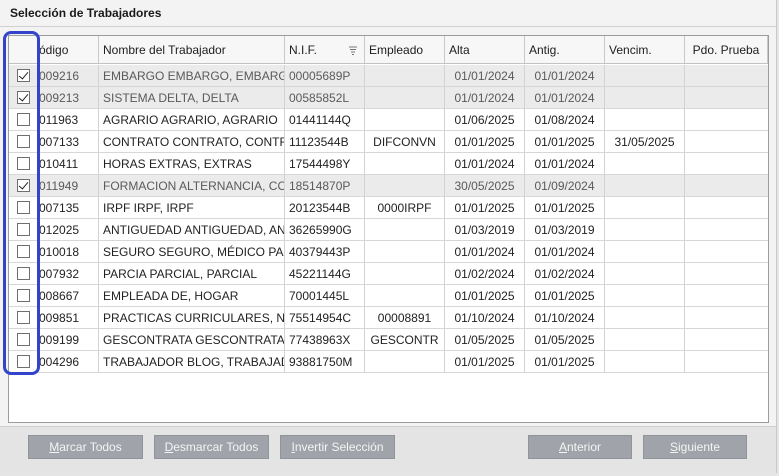 This screenshot has width=779, height=476. I want to click on cell-nombre: IRPF IRPF, IRPF, so click(192, 207).